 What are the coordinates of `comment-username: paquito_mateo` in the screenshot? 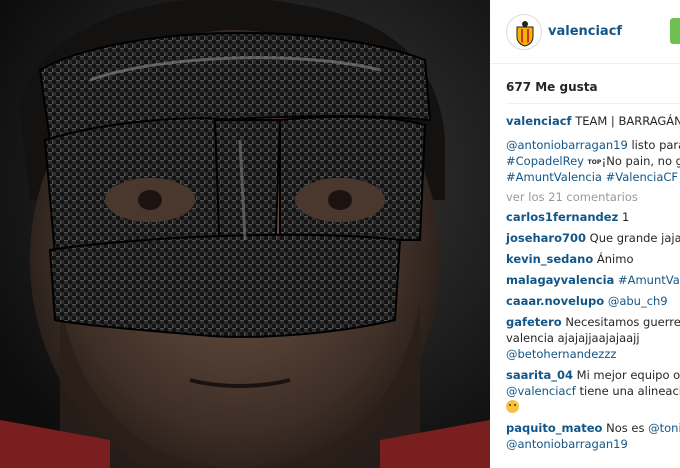 It's located at (554, 428).